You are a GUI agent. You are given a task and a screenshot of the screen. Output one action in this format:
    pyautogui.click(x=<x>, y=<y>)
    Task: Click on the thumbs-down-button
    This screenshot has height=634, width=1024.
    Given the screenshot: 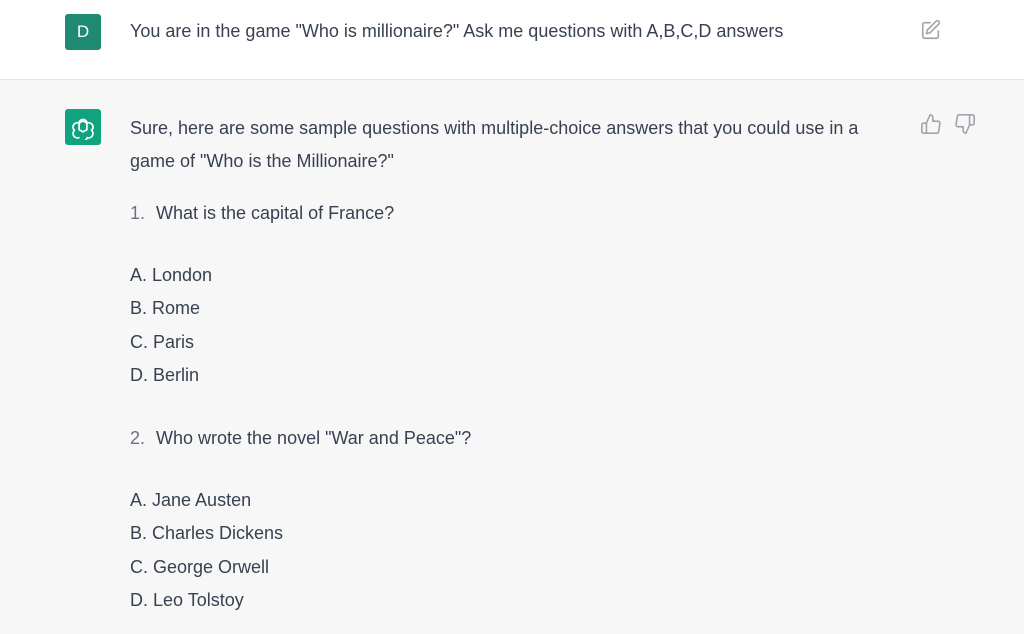 What is the action you would take?
    pyautogui.click(x=965, y=124)
    